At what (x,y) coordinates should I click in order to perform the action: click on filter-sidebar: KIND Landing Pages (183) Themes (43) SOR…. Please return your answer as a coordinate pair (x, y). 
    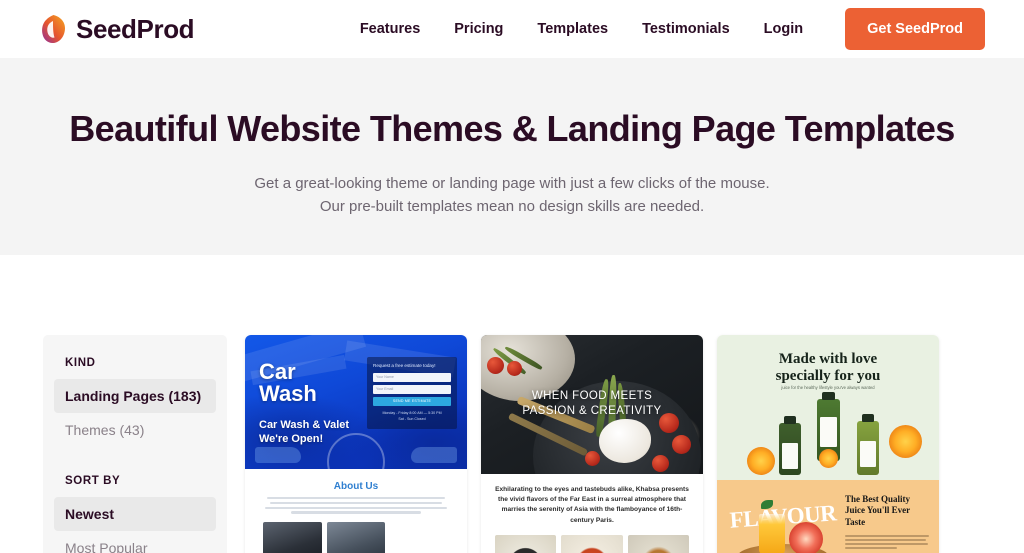
    Looking at the image, I should click on (135, 444).